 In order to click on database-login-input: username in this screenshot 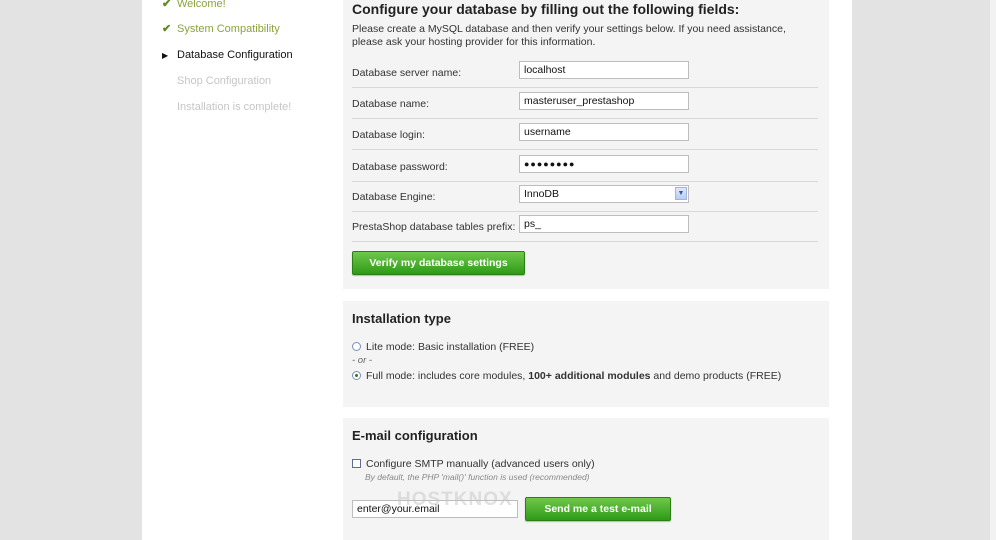, I will do `click(604, 132)`.